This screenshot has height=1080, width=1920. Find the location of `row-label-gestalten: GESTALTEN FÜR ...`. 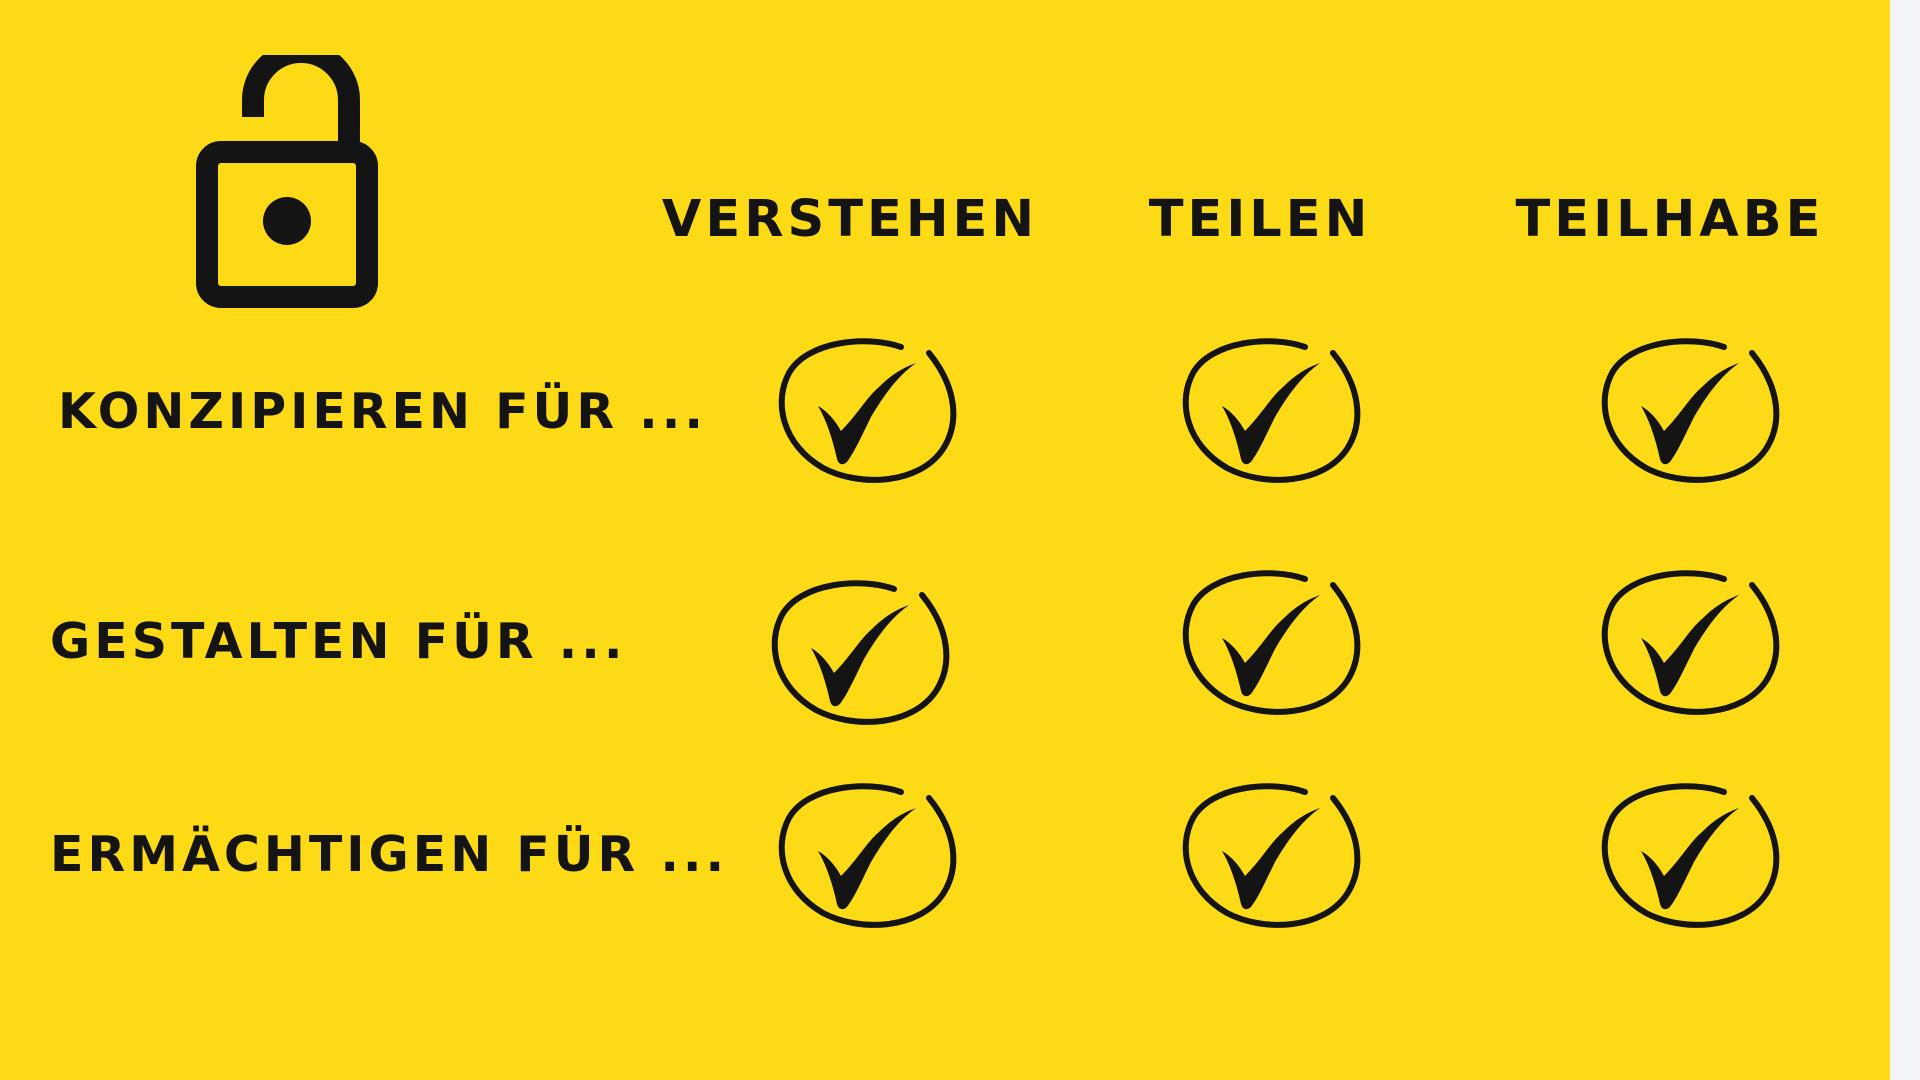

row-label-gestalten: GESTALTEN FÜR ... is located at coordinates (338, 641).